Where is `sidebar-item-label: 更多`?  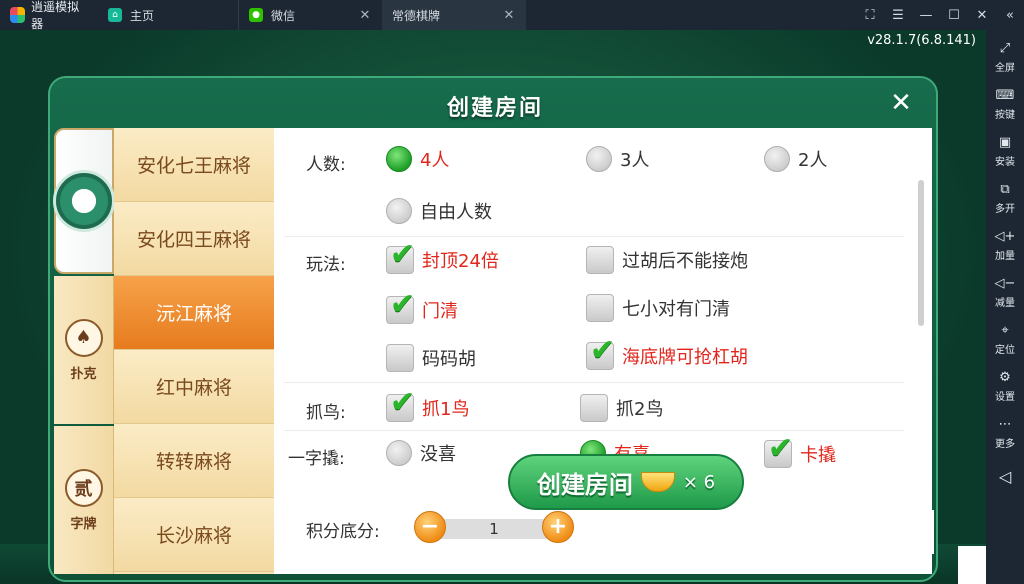
sidebar-item-label: 更多 is located at coordinates (1005, 444).